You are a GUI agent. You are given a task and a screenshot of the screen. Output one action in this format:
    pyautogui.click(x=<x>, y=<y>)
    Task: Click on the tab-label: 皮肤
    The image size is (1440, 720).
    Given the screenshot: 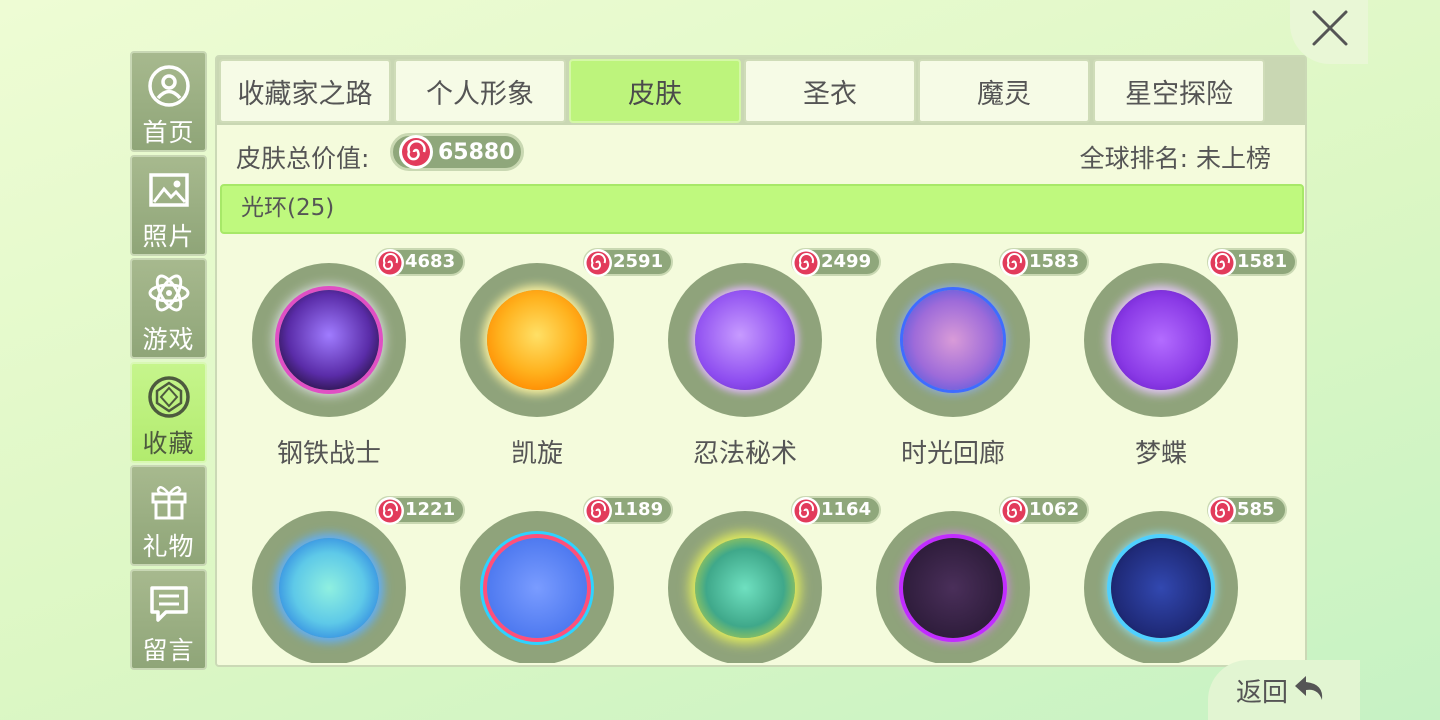 What is the action you would take?
    pyautogui.click(x=655, y=94)
    